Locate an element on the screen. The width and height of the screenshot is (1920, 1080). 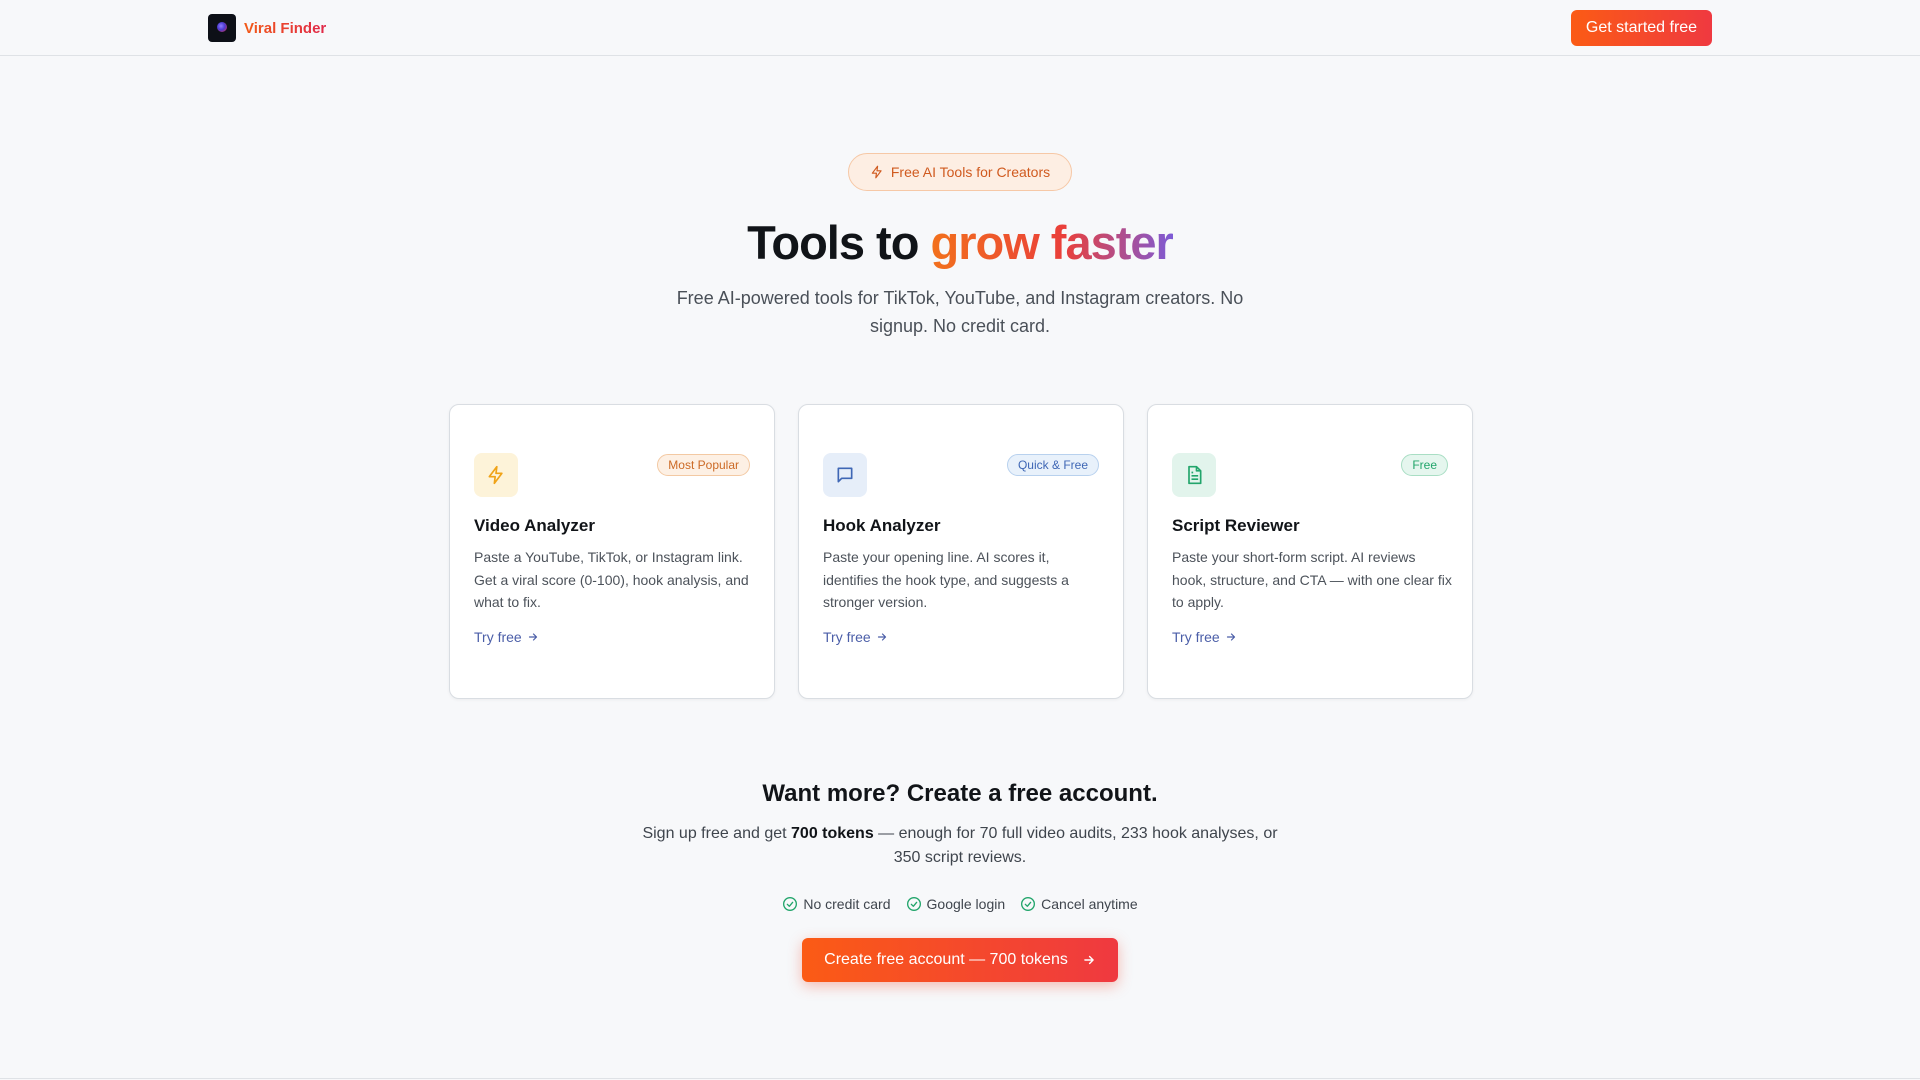
page-title: Tools to grow faster is located at coordinates (960, 243).